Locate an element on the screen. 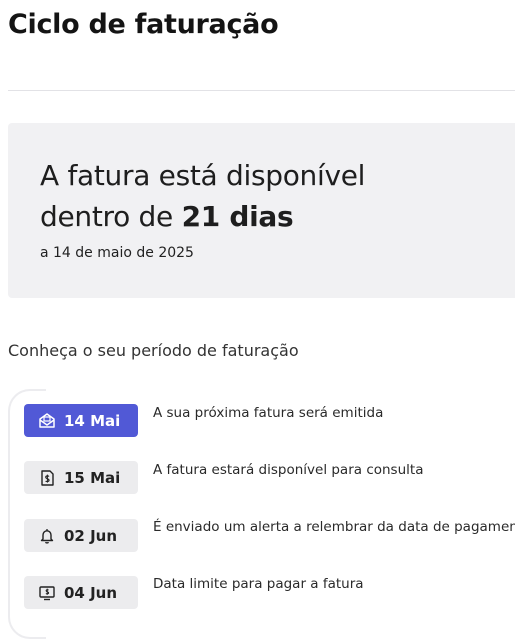 The image size is (515, 639). timeline-description: Data limite para pagar a fatura is located at coordinates (258, 584).